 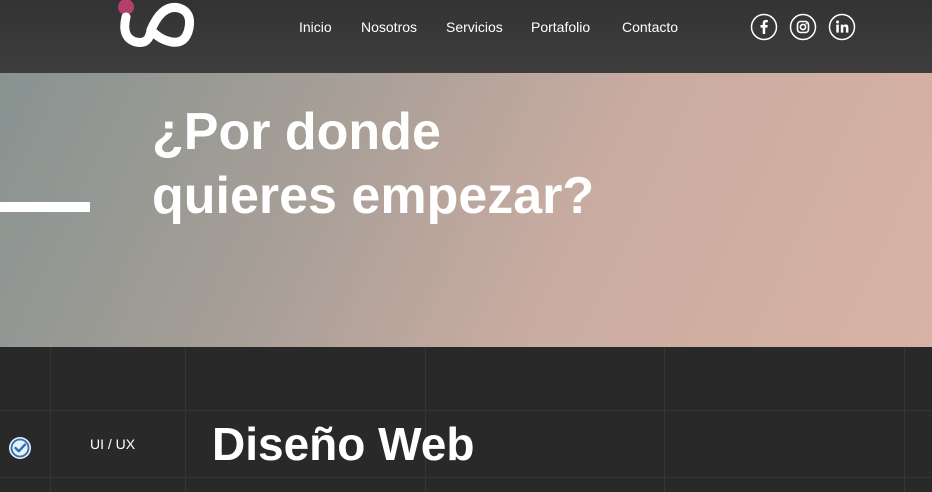 What do you see at coordinates (764, 27) in the screenshot?
I see `facebook-icon` at bounding box center [764, 27].